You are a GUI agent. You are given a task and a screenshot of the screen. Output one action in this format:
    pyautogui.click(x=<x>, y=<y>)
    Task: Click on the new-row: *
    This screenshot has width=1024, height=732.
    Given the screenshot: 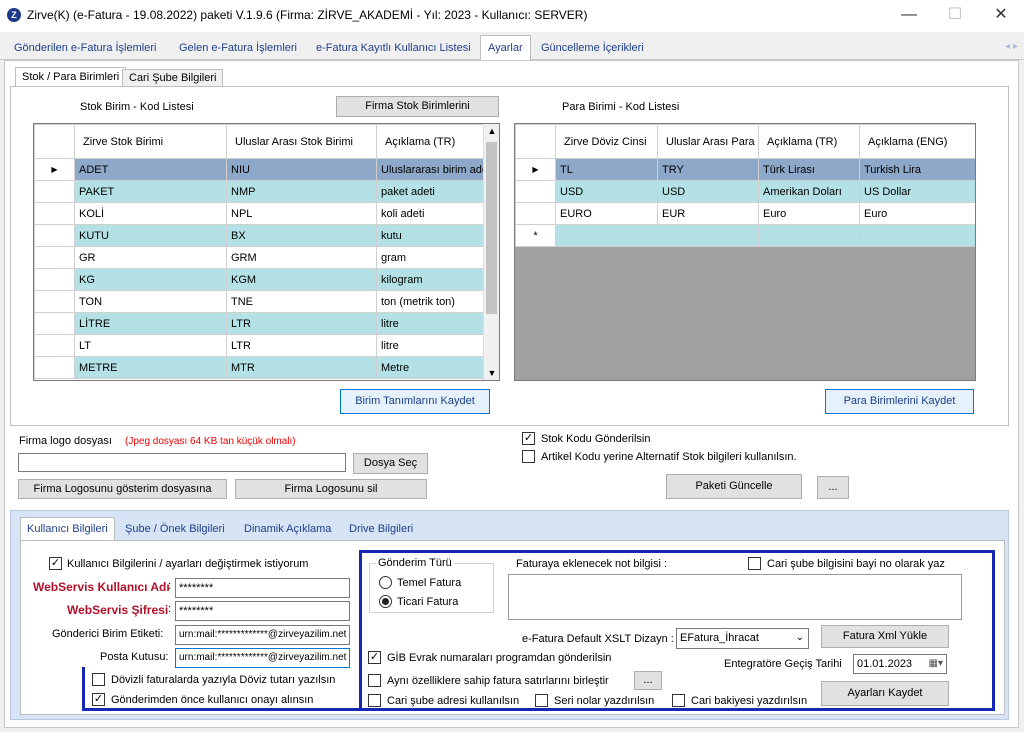 What is the action you would take?
    pyautogui.click(x=745, y=235)
    